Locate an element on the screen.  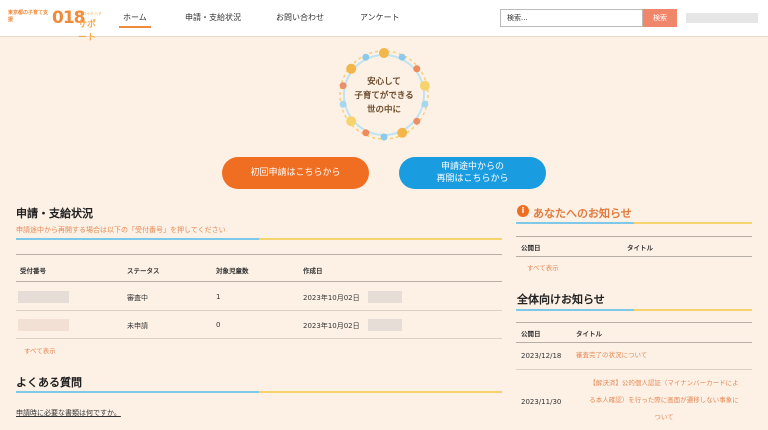
resume-apply-button: 申請途中からの 再開はこちらから is located at coordinates (472, 173).